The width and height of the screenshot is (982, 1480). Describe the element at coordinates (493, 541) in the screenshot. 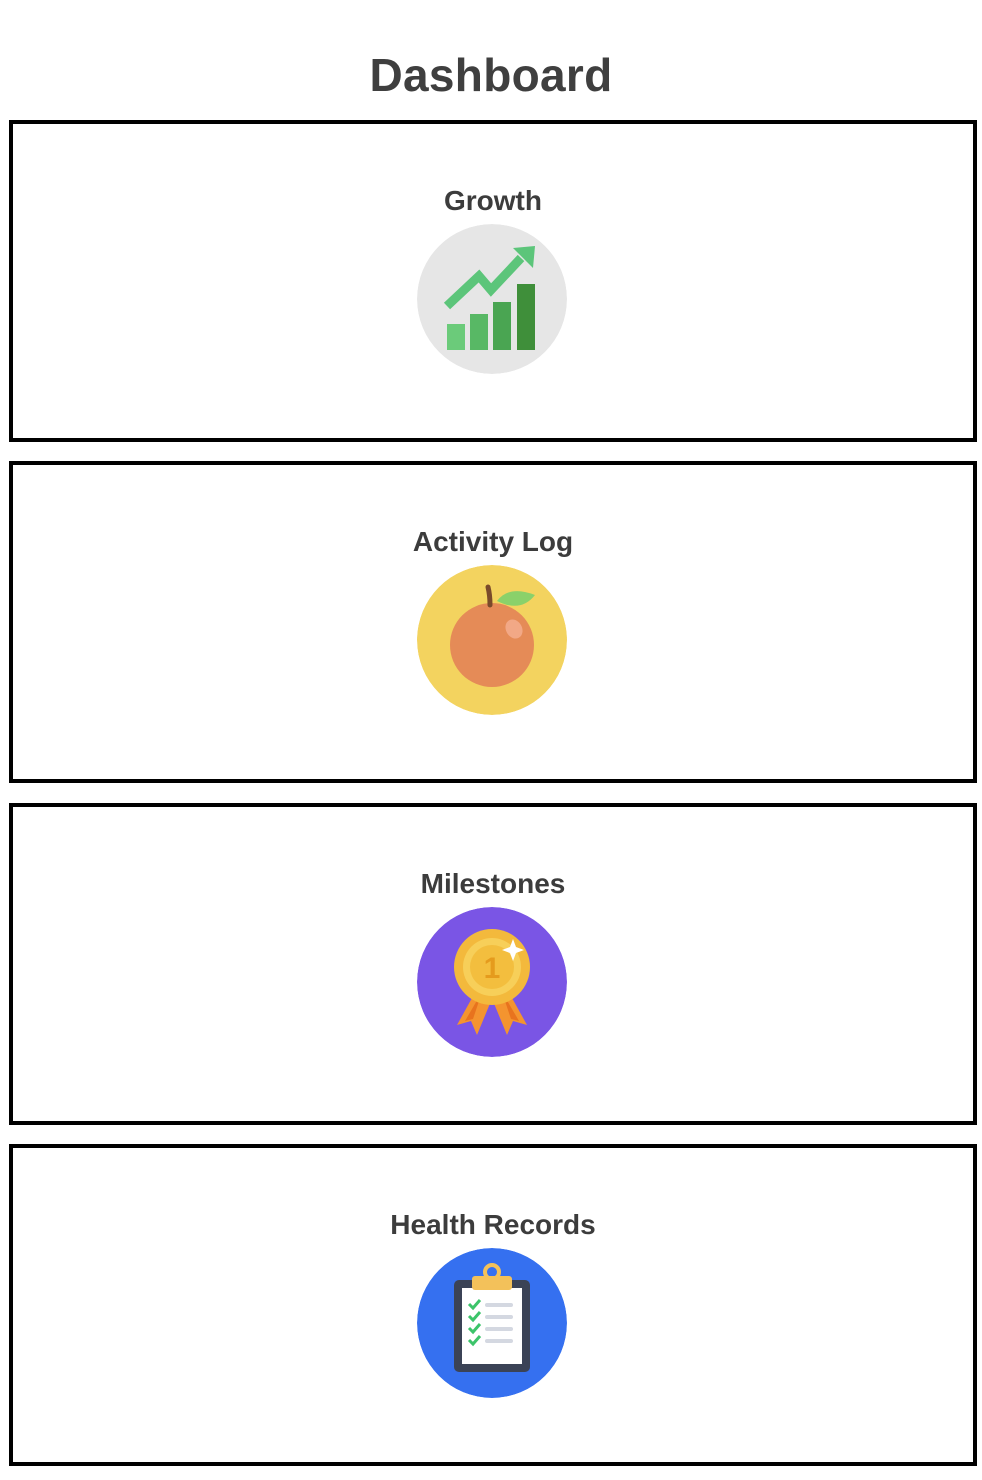

I see `card-label: Activity Log` at that location.